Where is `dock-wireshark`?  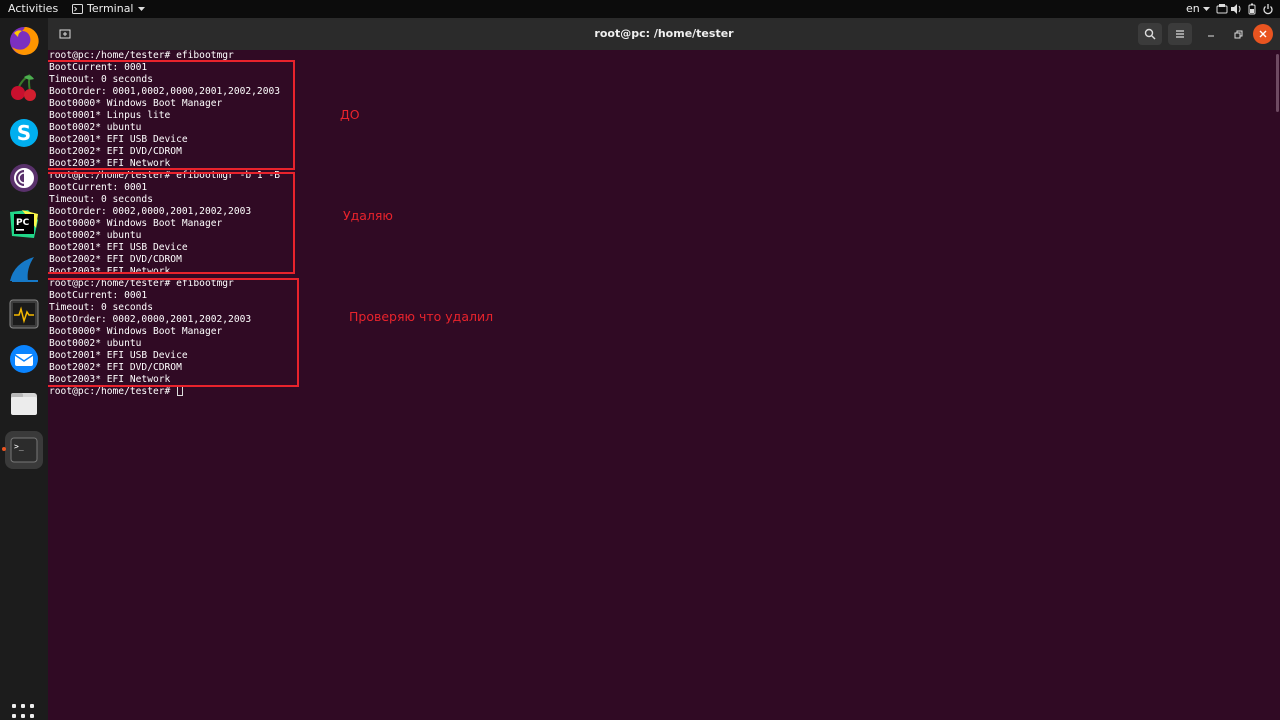
dock-wireshark is located at coordinates (24, 269).